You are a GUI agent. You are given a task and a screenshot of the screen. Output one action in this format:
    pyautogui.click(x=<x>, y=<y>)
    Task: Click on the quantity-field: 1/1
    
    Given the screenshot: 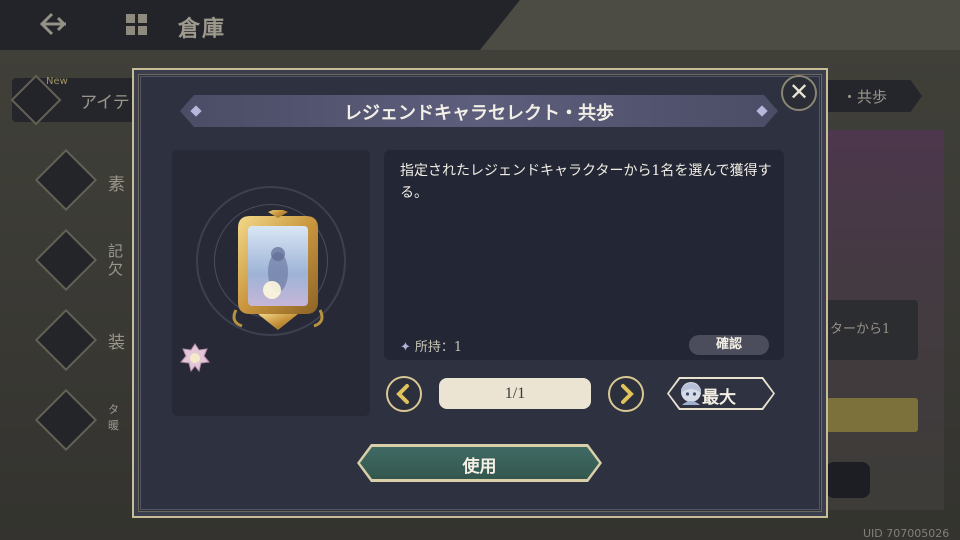 What is the action you would take?
    pyautogui.click(x=515, y=393)
    